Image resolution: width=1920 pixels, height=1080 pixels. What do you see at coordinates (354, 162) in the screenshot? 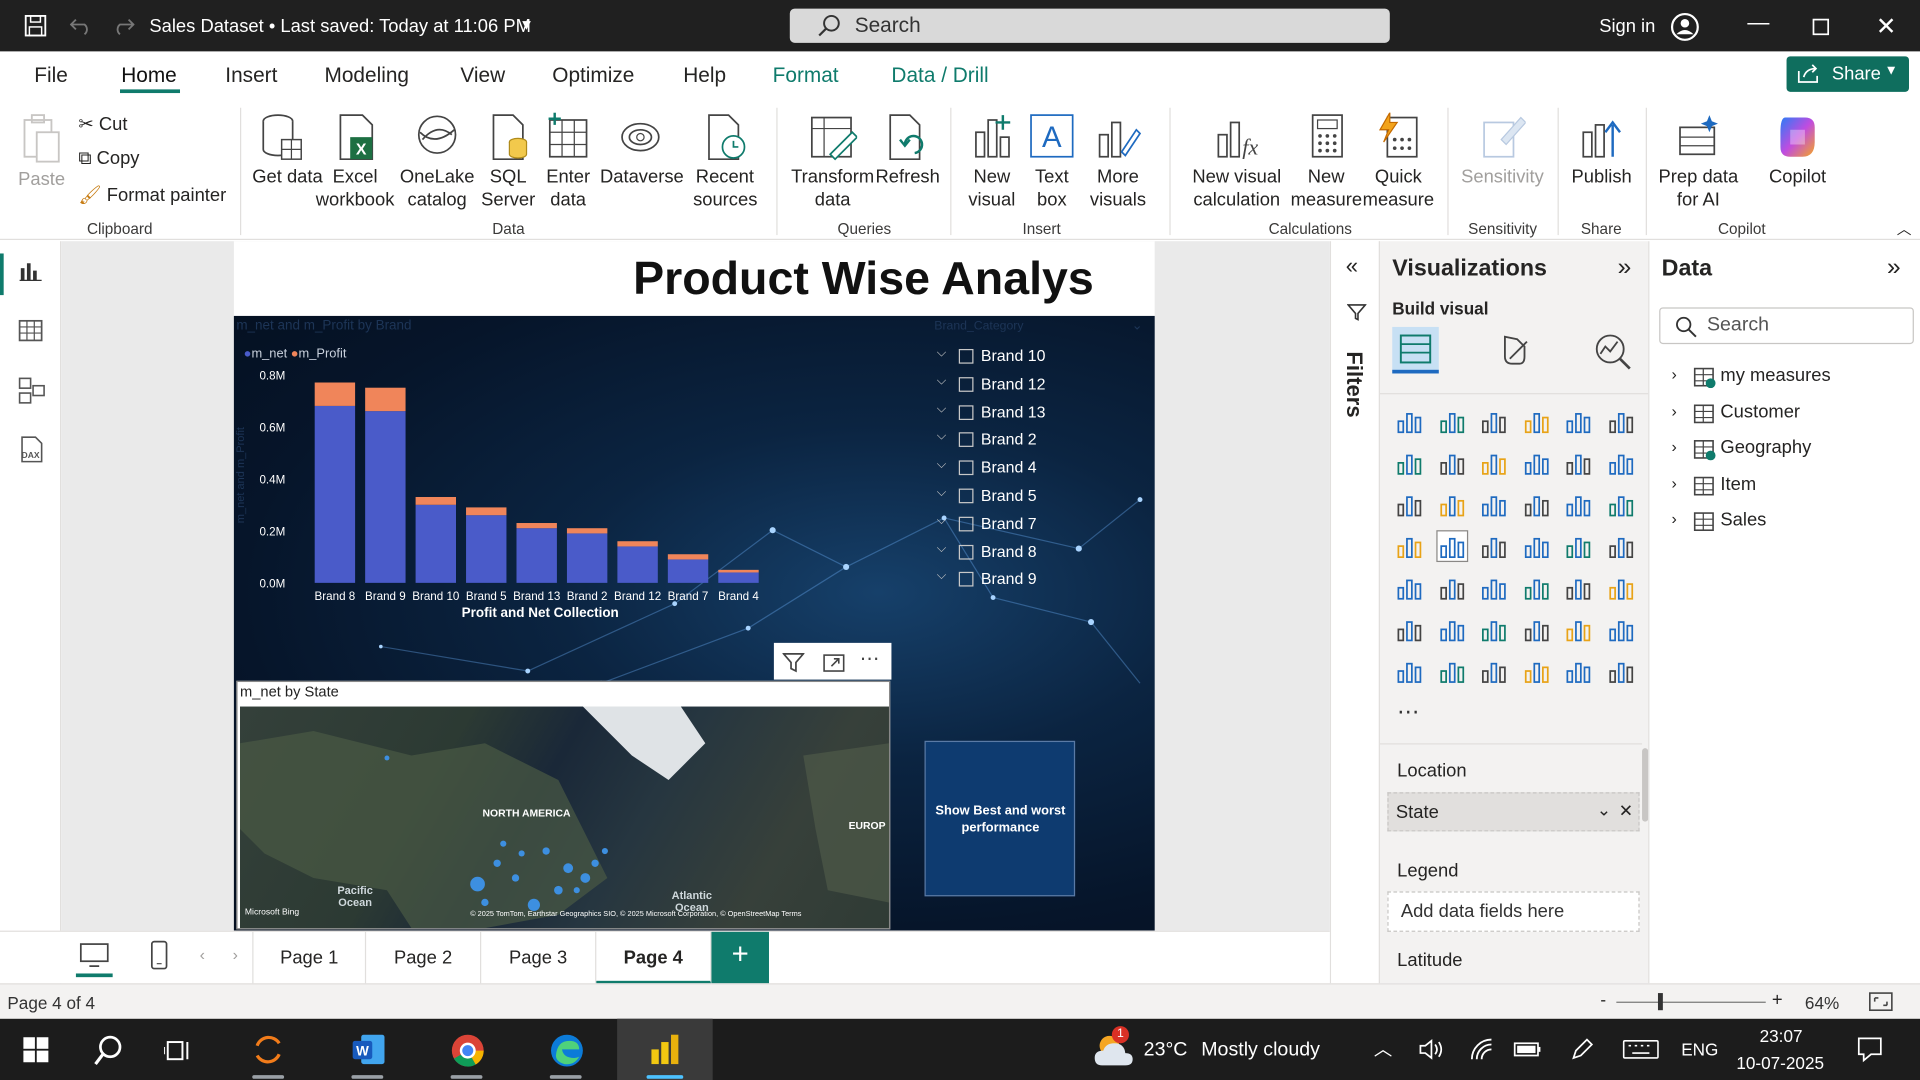
I see `excel-workbook-button: X Excel workbook` at bounding box center [354, 162].